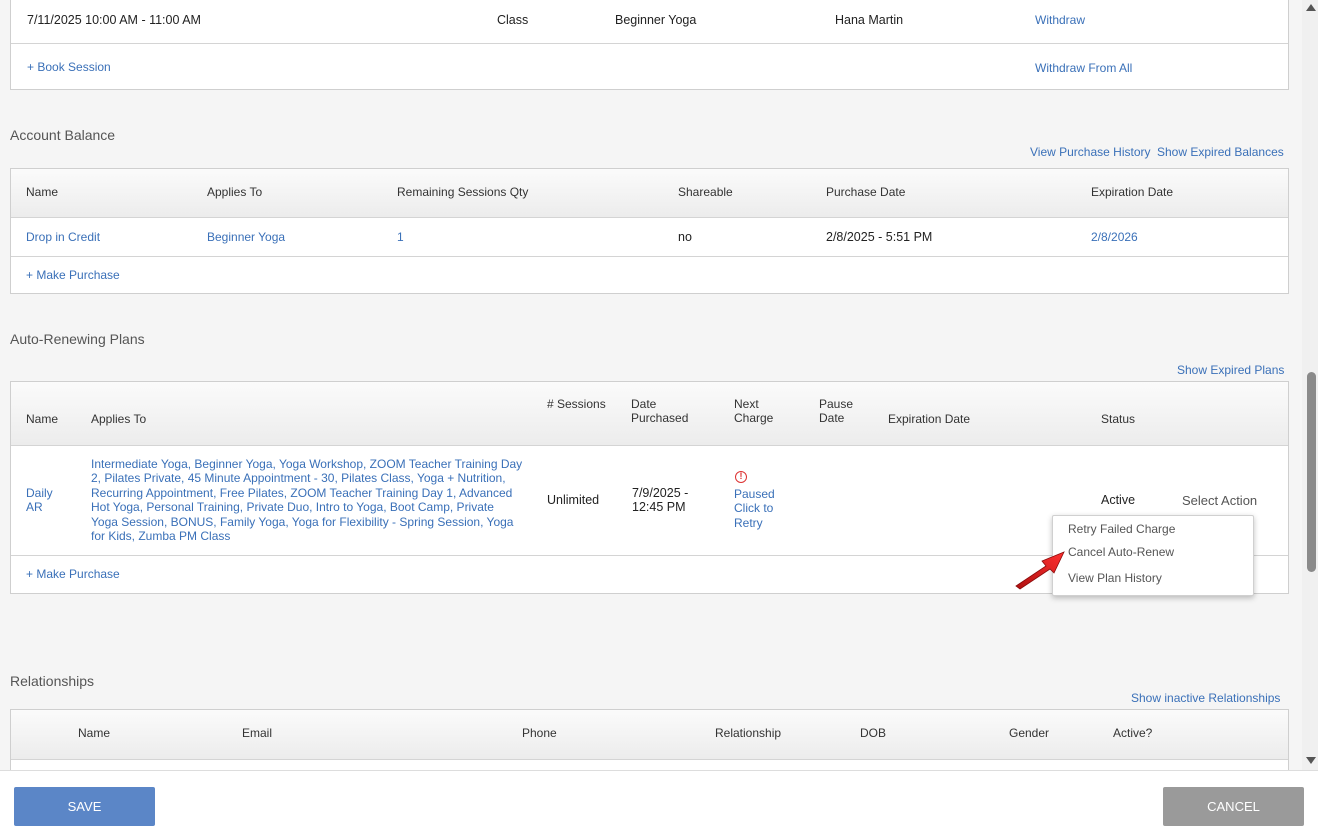 This screenshot has height=836, width=1318. I want to click on col-relationship: Relationship, so click(748, 733).